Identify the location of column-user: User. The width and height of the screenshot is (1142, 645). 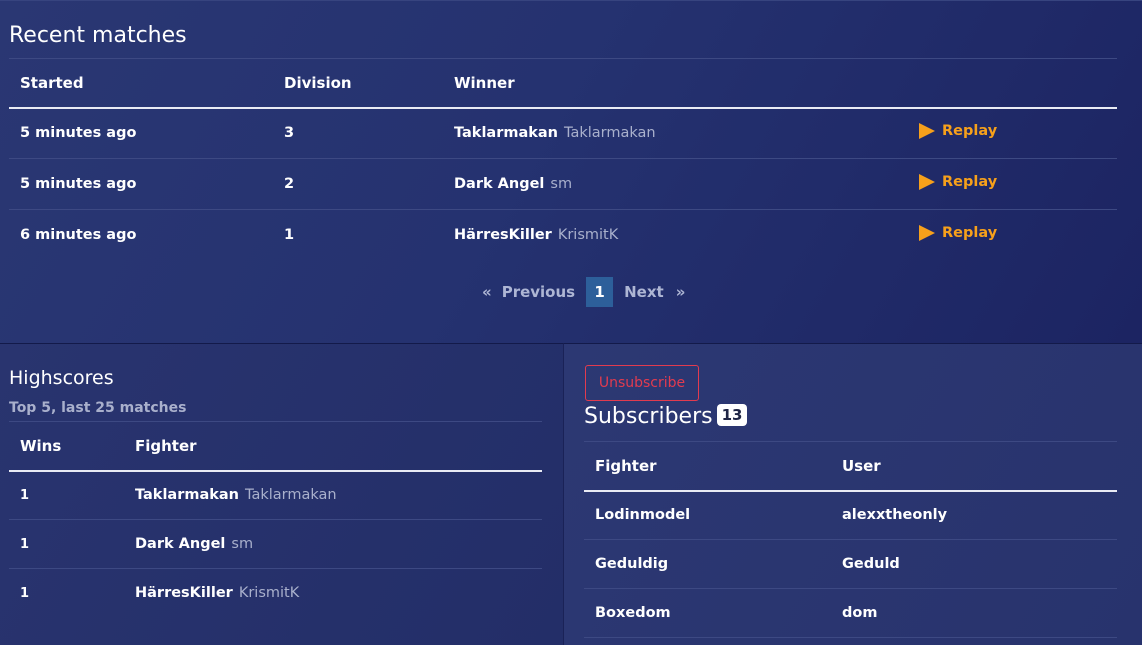
(974, 466).